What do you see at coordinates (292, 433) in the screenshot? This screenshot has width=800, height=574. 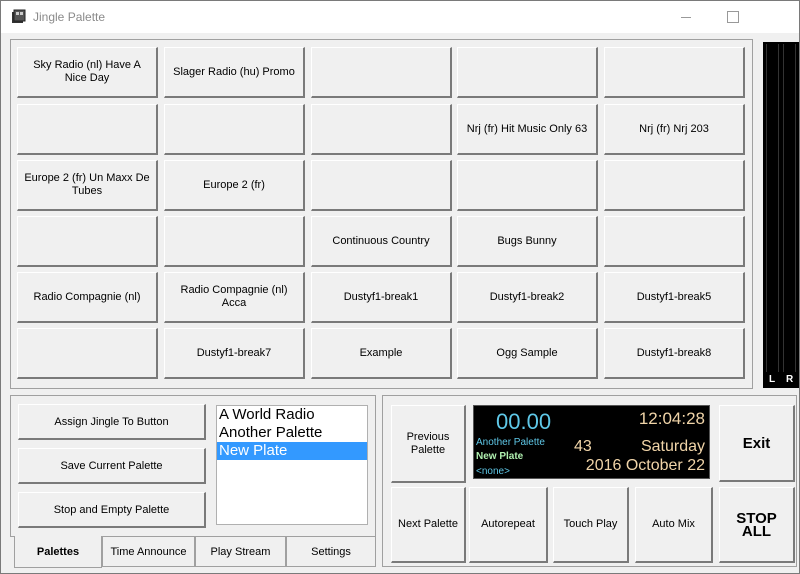 I see `palette-list-item: Another Palette` at bounding box center [292, 433].